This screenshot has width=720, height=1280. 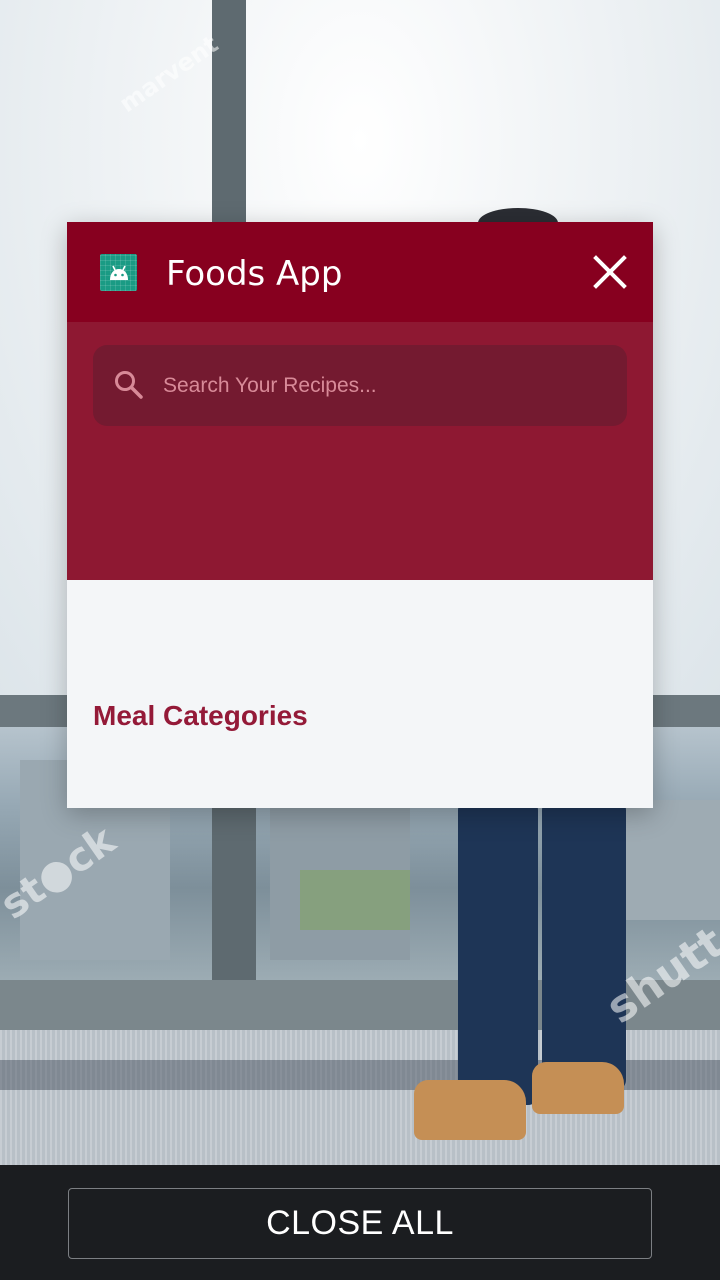 I want to click on app-body: Meal Categories, so click(x=360, y=694).